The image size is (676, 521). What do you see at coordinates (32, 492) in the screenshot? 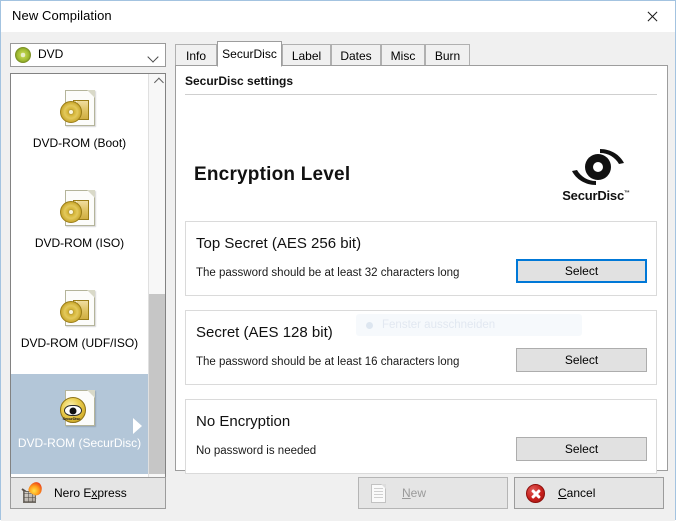
I see `nero-torch-icon` at bounding box center [32, 492].